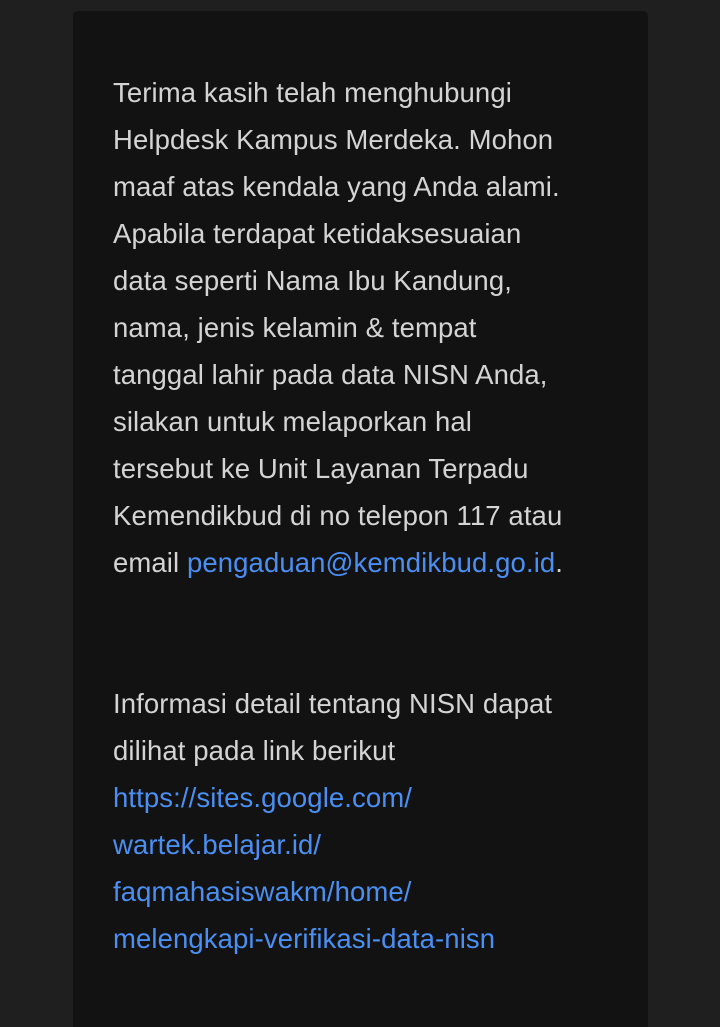  Describe the element at coordinates (254, 750) in the screenshot. I see `message-line: dilihat pada link berikut` at that location.